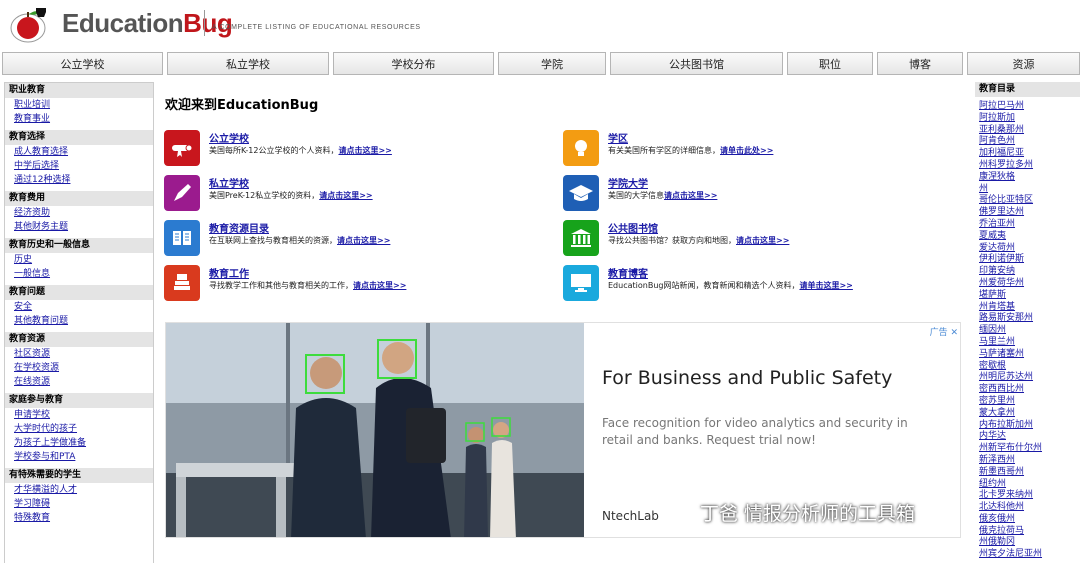 The image size is (1080, 563). What do you see at coordinates (992, 330) in the screenshot?
I see `state-link: 缅因州` at bounding box center [992, 330].